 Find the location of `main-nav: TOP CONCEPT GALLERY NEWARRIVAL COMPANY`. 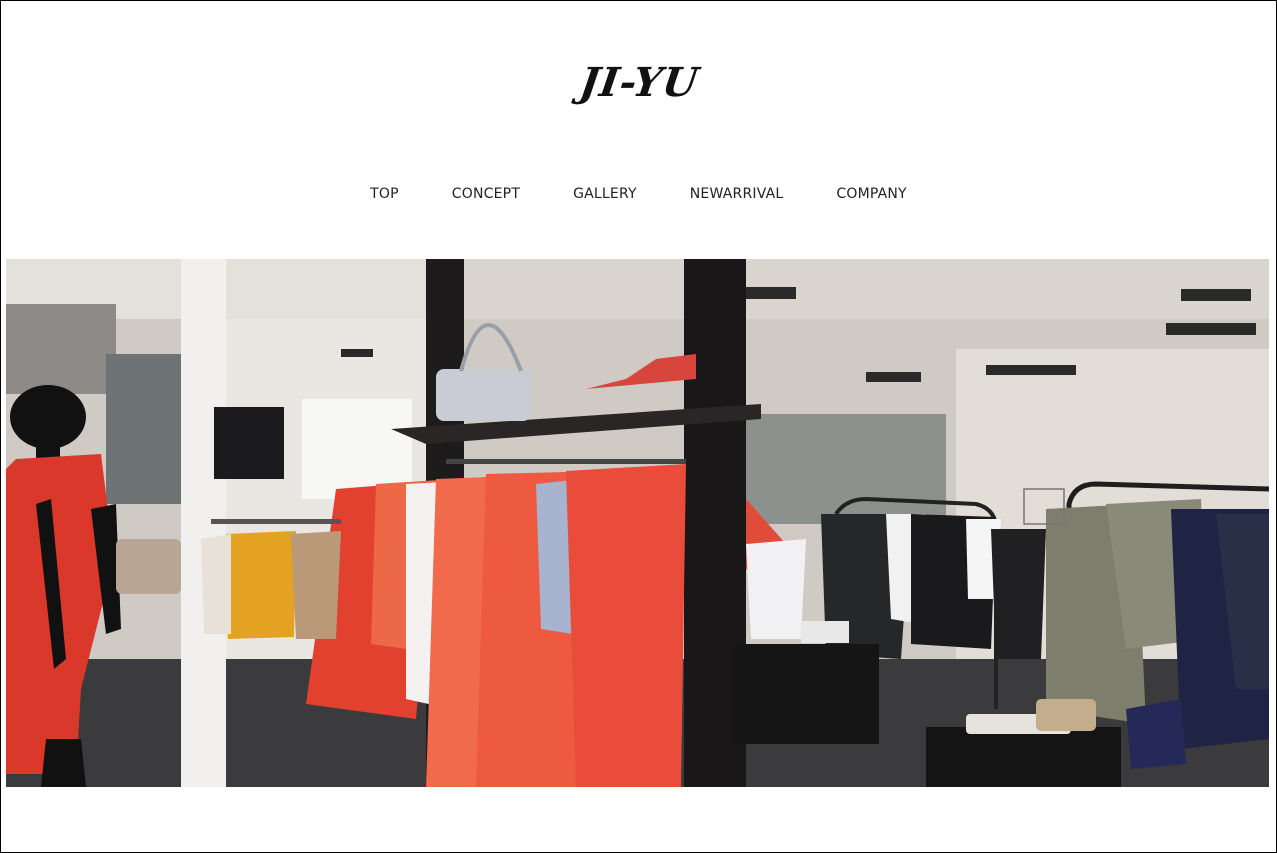

main-nav: TOP CONCEPT GALLERY NEWARRIVAL COMPANY is located at coordinates (638, 194).